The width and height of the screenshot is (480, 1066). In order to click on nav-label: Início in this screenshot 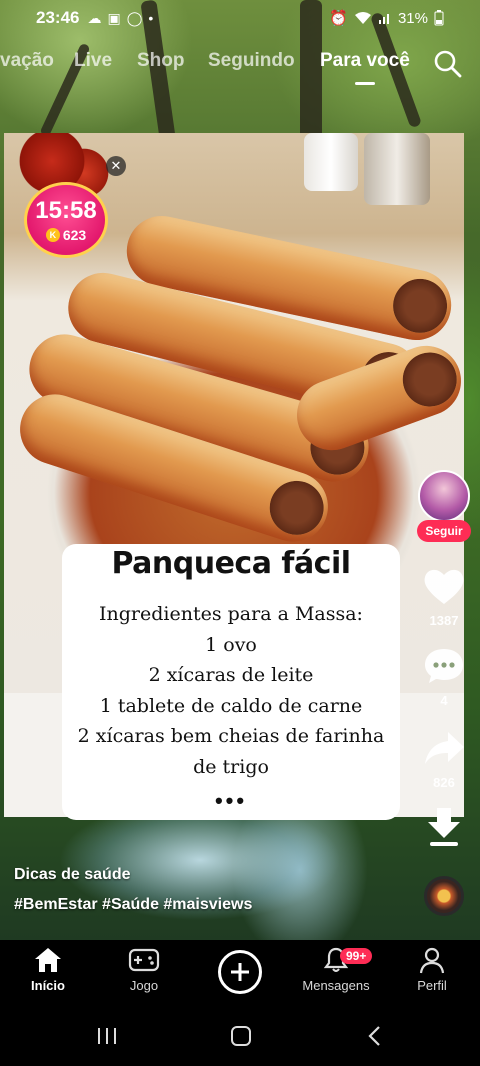, I will do `click(48, 985)`.